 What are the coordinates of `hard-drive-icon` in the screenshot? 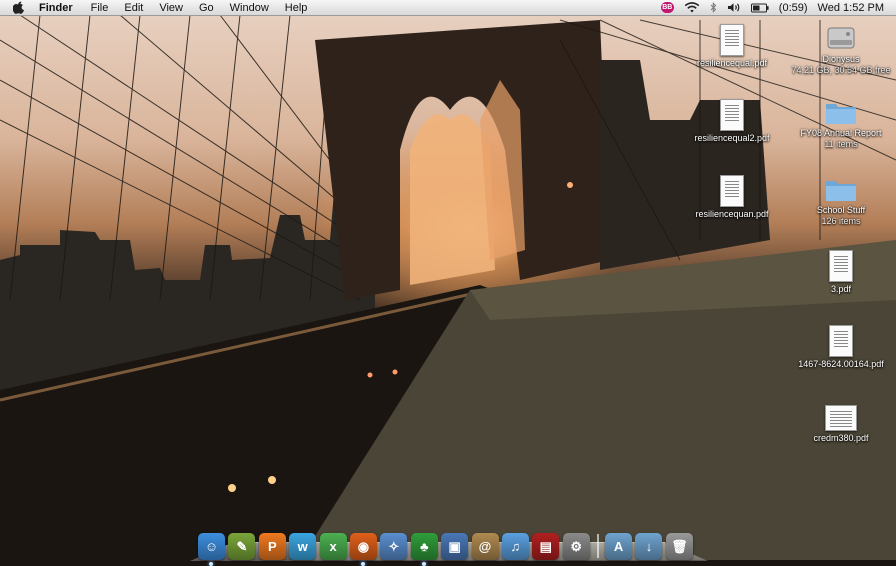 It's located at (841, 38).